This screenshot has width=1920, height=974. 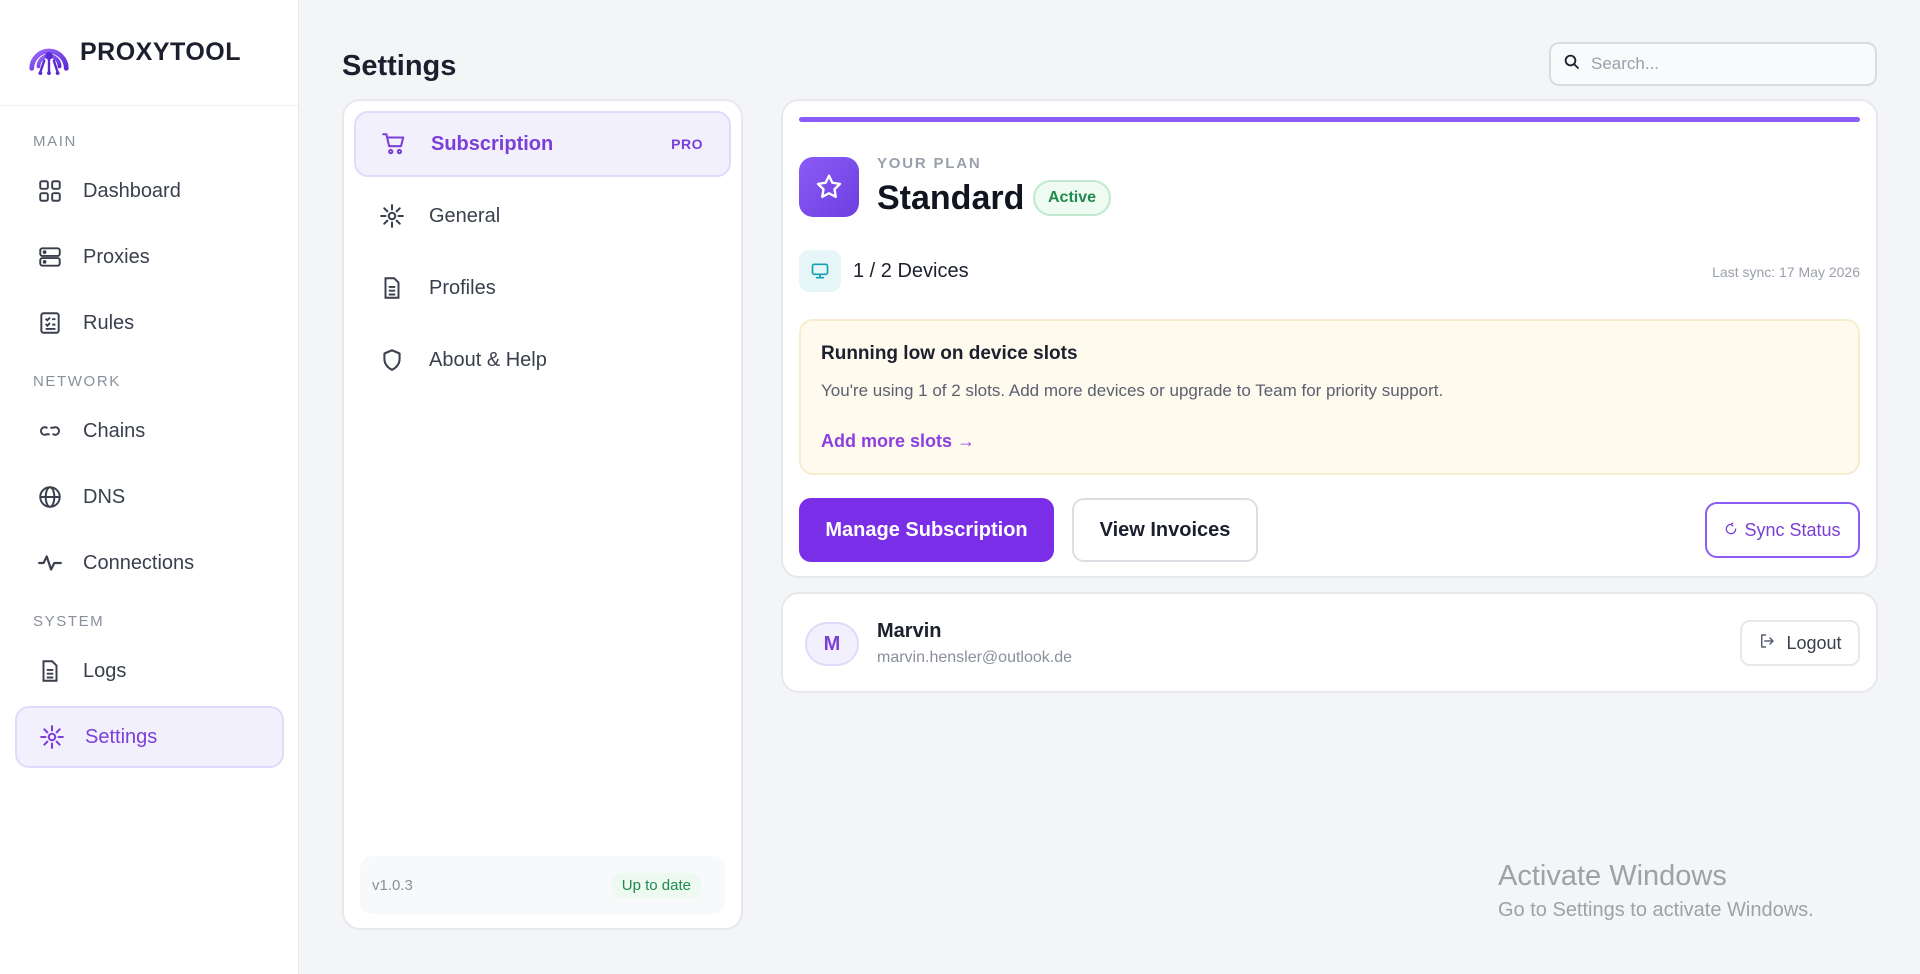 What do you see at coordinates (1612, 876) in the screenshot?
I see `watermark-title: Activate Windows` at bounding box center [1612, 876].